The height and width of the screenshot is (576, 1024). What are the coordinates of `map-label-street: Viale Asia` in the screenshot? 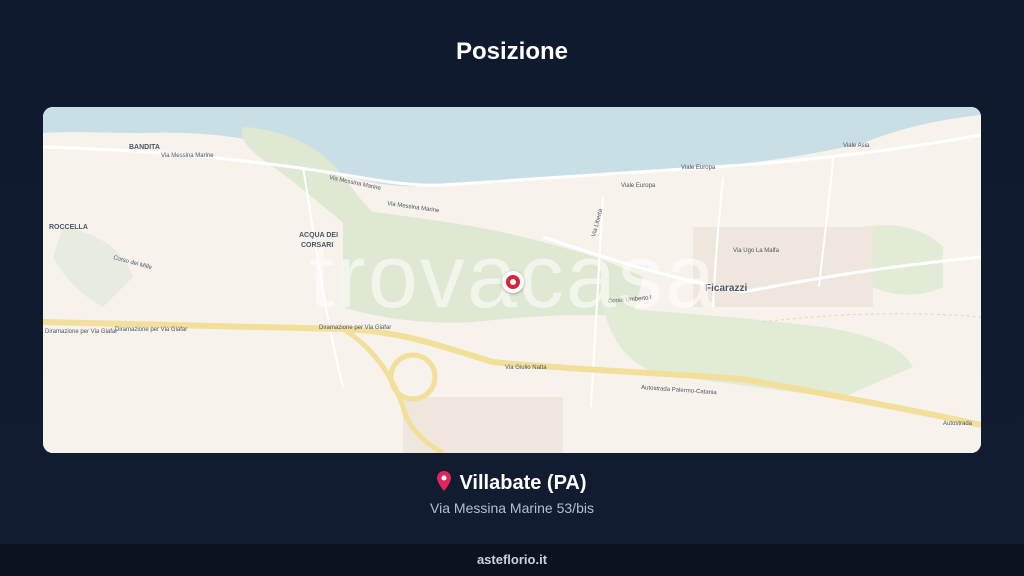 It's located at (856, 146).